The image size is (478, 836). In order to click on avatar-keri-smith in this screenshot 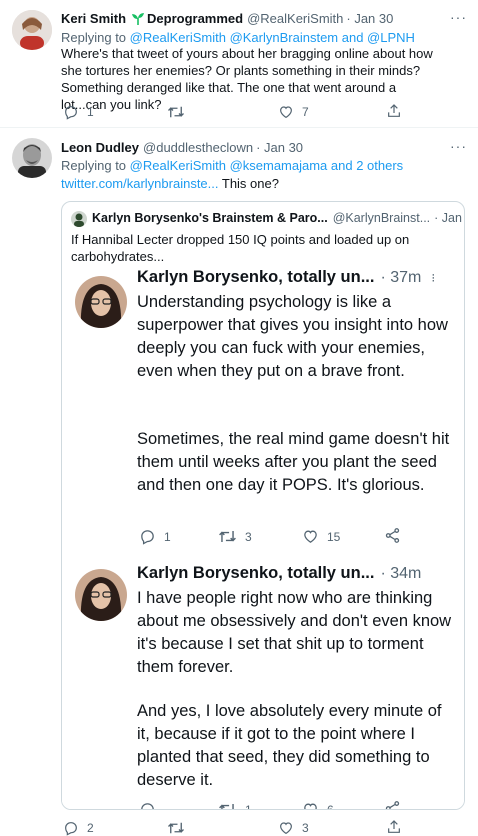, I will do `click(32, 30)`.